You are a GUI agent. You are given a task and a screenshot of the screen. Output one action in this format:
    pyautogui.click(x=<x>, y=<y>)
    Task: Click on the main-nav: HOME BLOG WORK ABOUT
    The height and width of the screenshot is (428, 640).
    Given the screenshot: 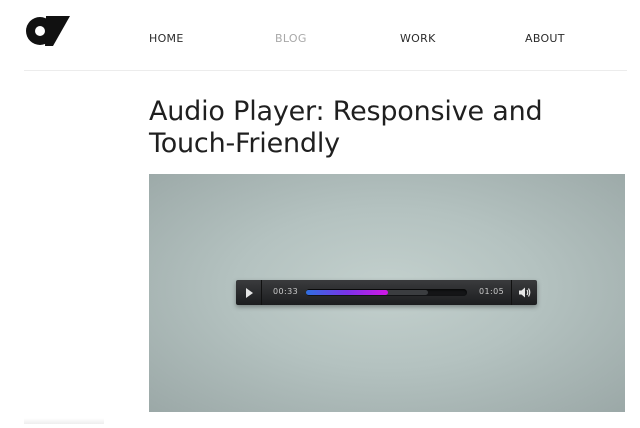 What is the action you would take?
    pyautogui.click(x=320, y=40)
    